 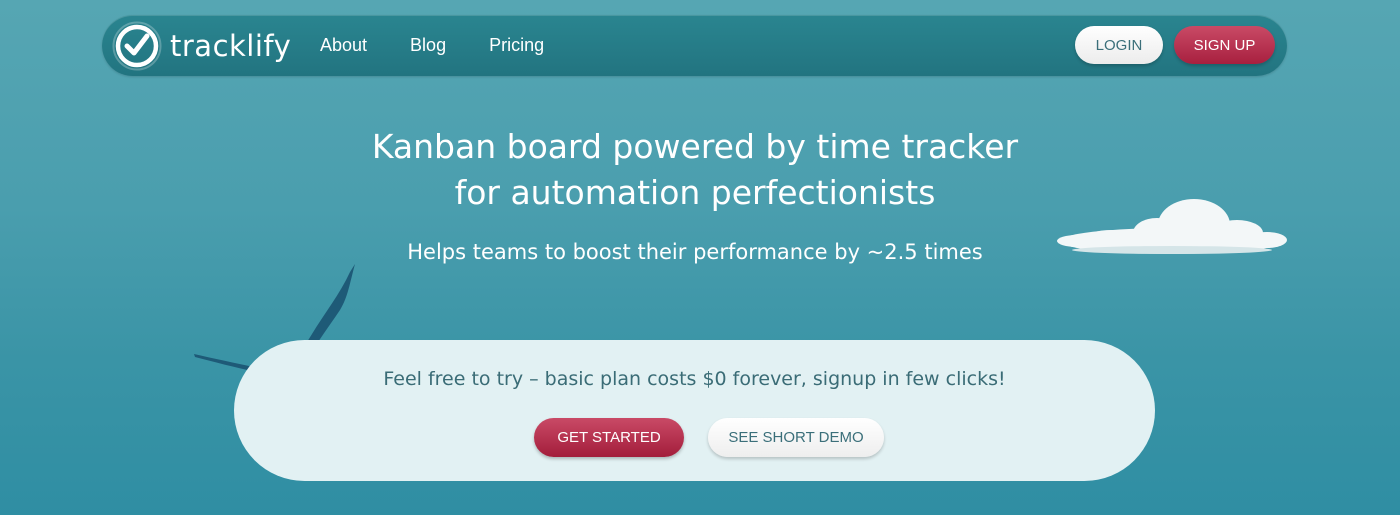 I want to click on logo-text: tracklify, so click(x=231, y=46).